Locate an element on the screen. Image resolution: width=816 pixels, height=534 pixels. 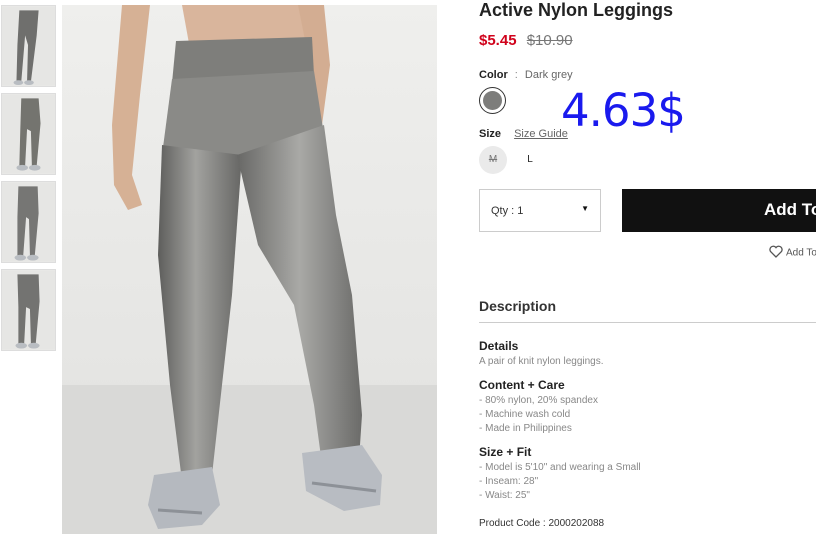
color-row: Color : Dark grey is located at coordinates (526, 75).